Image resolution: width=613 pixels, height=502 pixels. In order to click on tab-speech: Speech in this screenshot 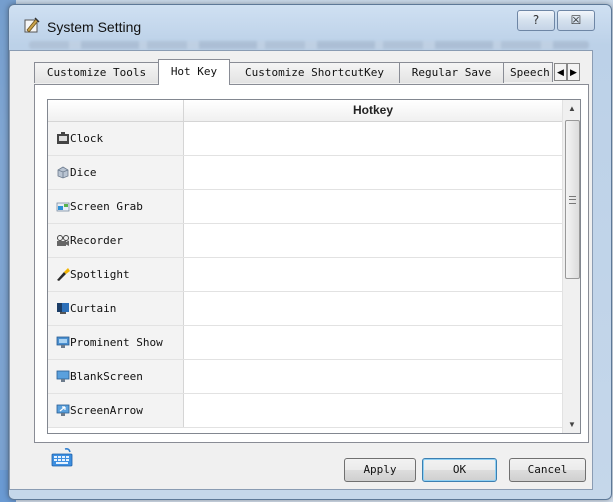, I will do `click(528, 72)`.